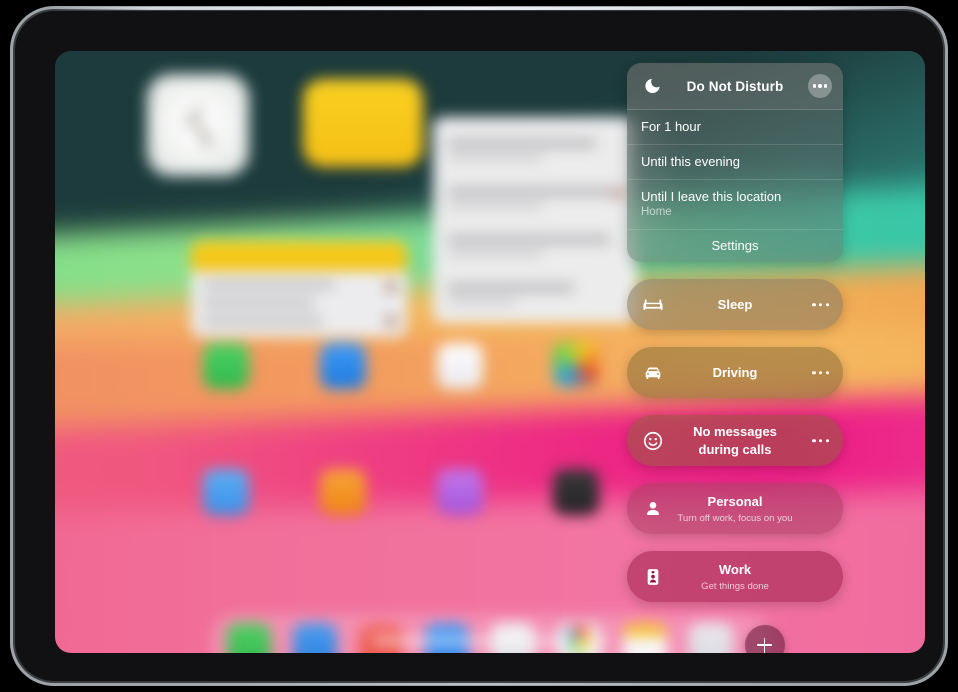 The width and height of the screenshot is (958, 692). Describe the element at coordinates (735, 205) in the screenshot. I see `dnd-option-until-i-leave-this-location: Until I leave this location Home` at that location.